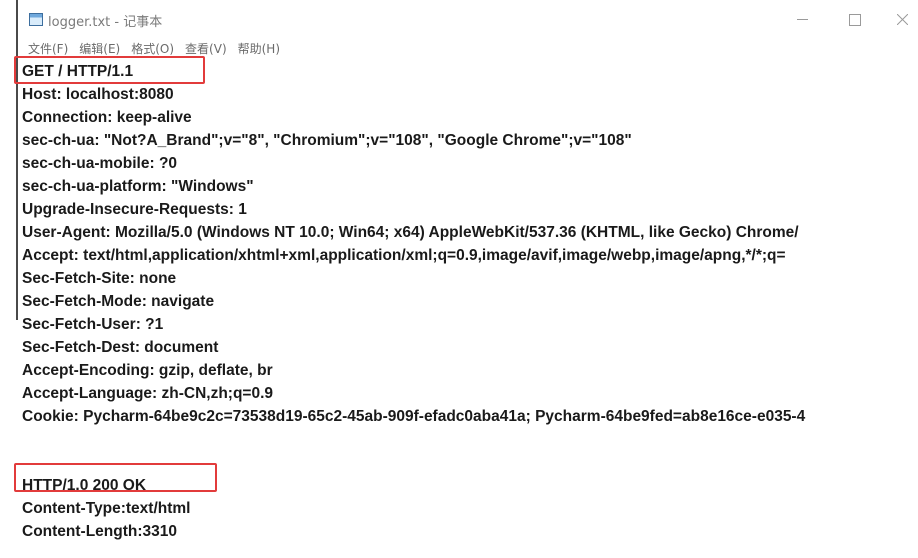 The image size is (918, 558). Describe the element at coordinates (98, 94) in the screenshot. I see `text-line: Host: localhost:8080` at that location.